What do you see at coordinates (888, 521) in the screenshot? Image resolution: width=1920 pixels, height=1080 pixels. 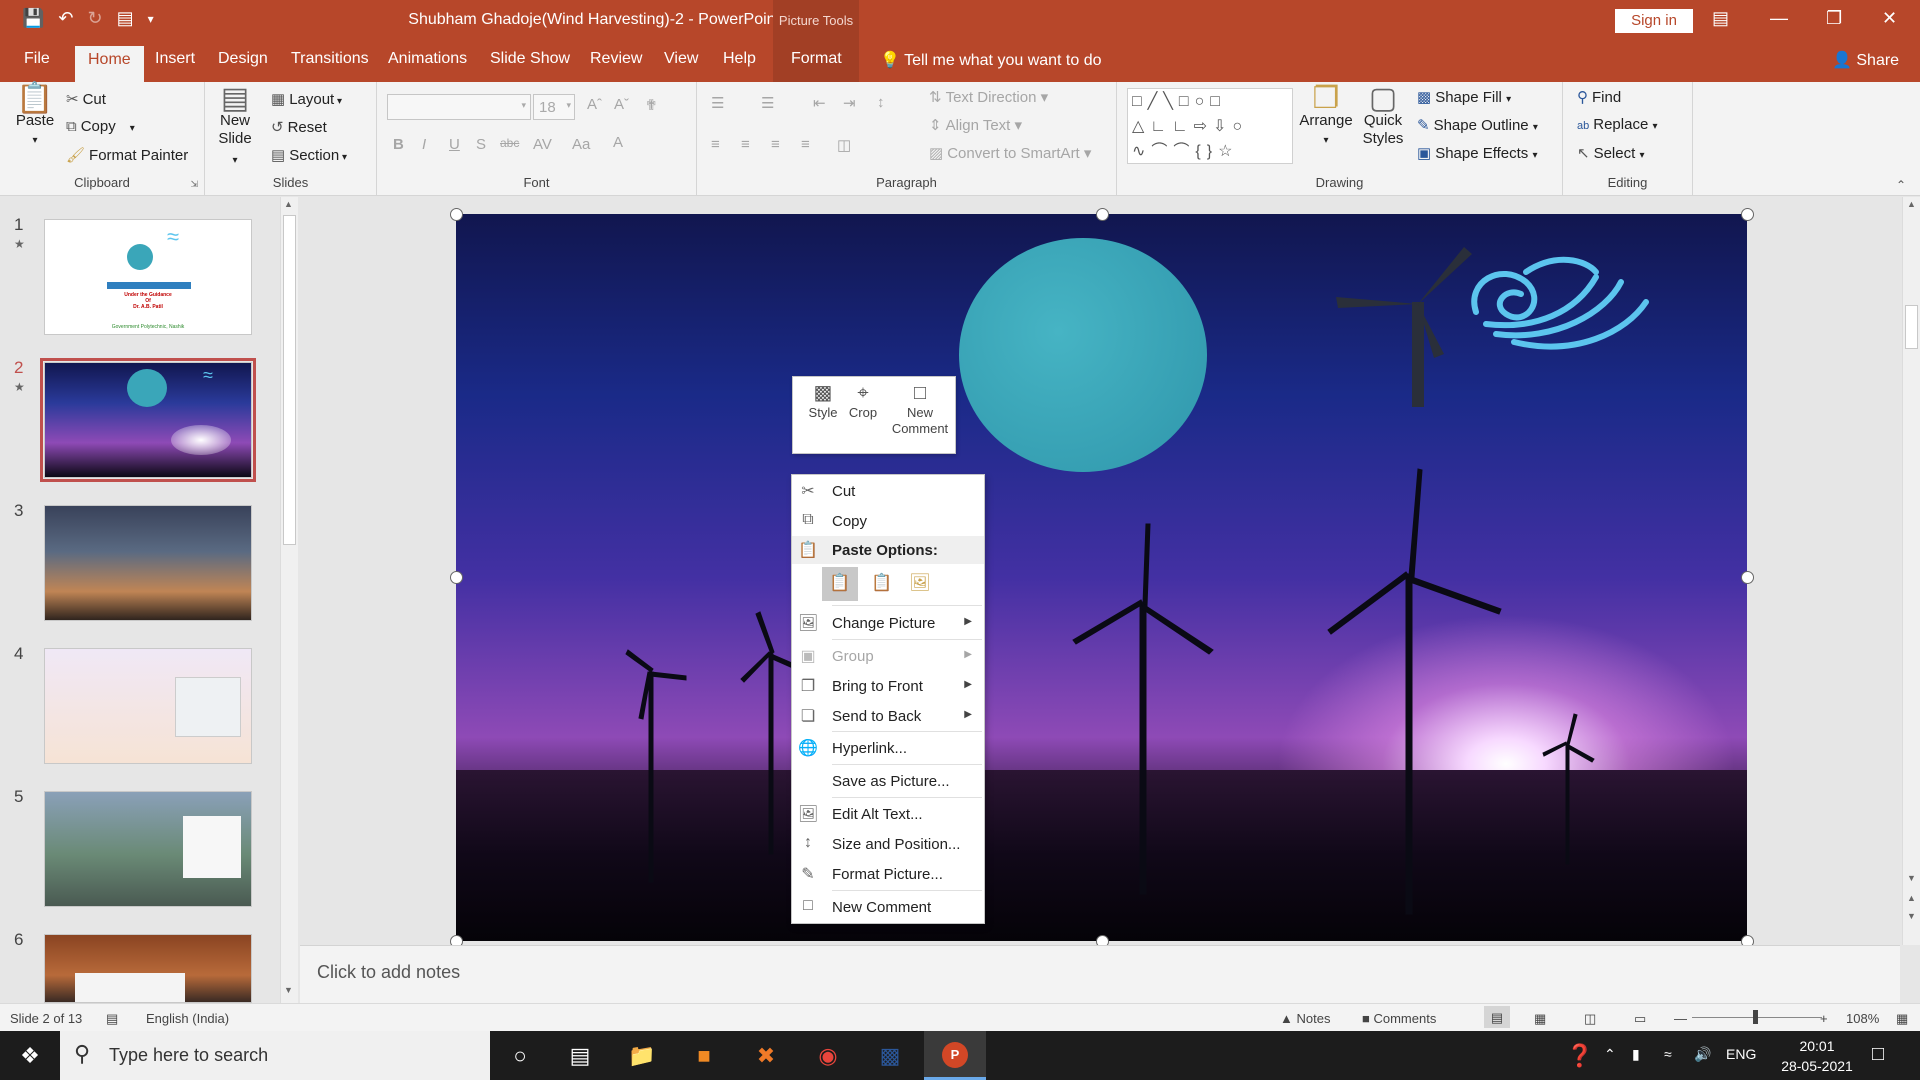 I see `menu-item-copy: ⧉ Copy` at bounding box center [888, 521].